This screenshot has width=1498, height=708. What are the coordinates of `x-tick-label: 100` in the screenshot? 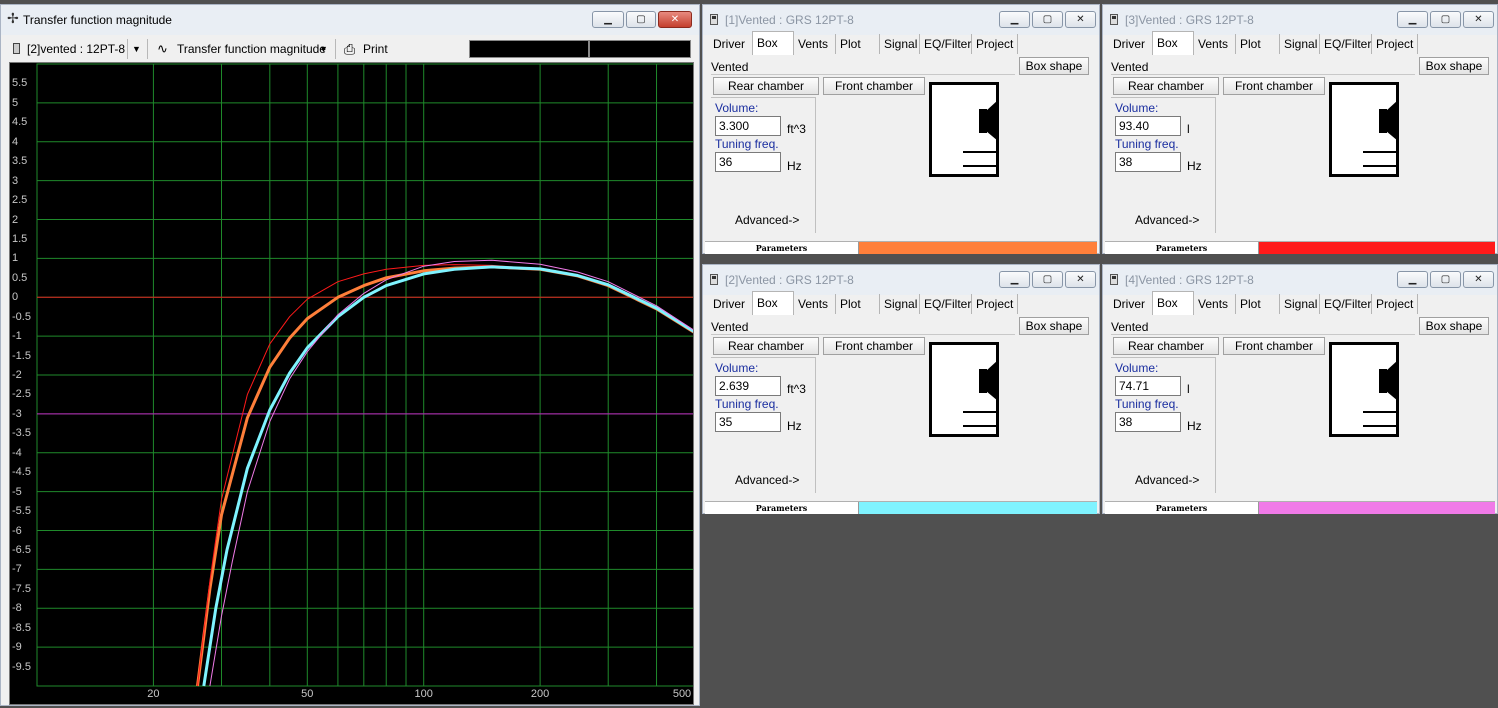 It's located at (423, 694).